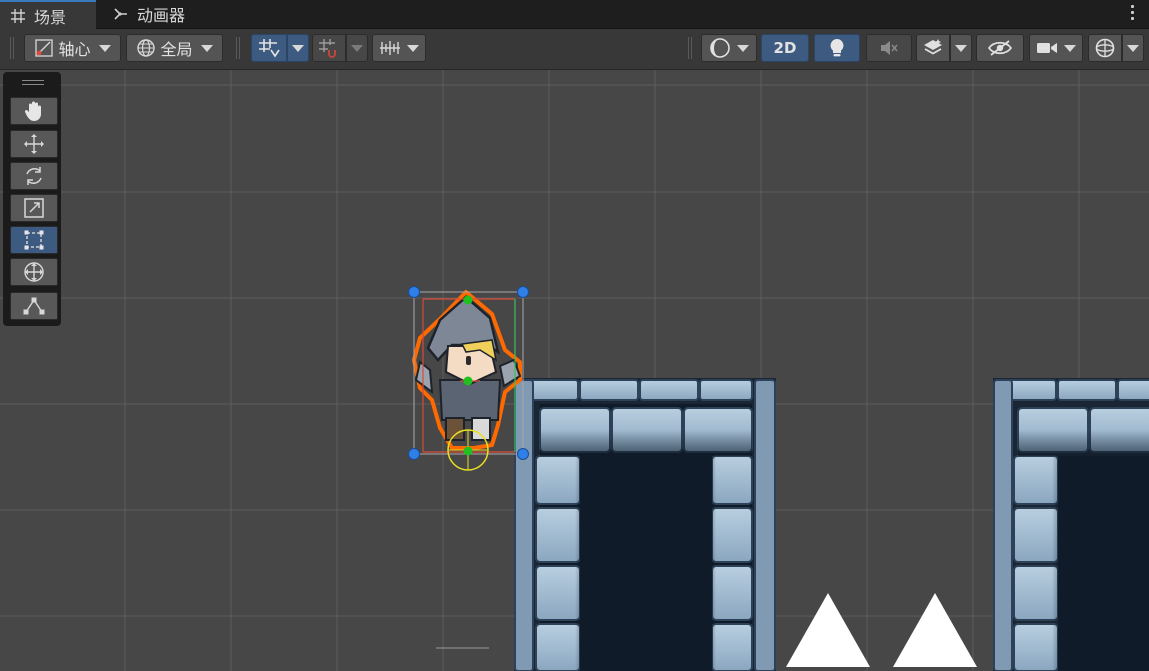  I want to click on magnet-grid-icon, so click(327, 48).